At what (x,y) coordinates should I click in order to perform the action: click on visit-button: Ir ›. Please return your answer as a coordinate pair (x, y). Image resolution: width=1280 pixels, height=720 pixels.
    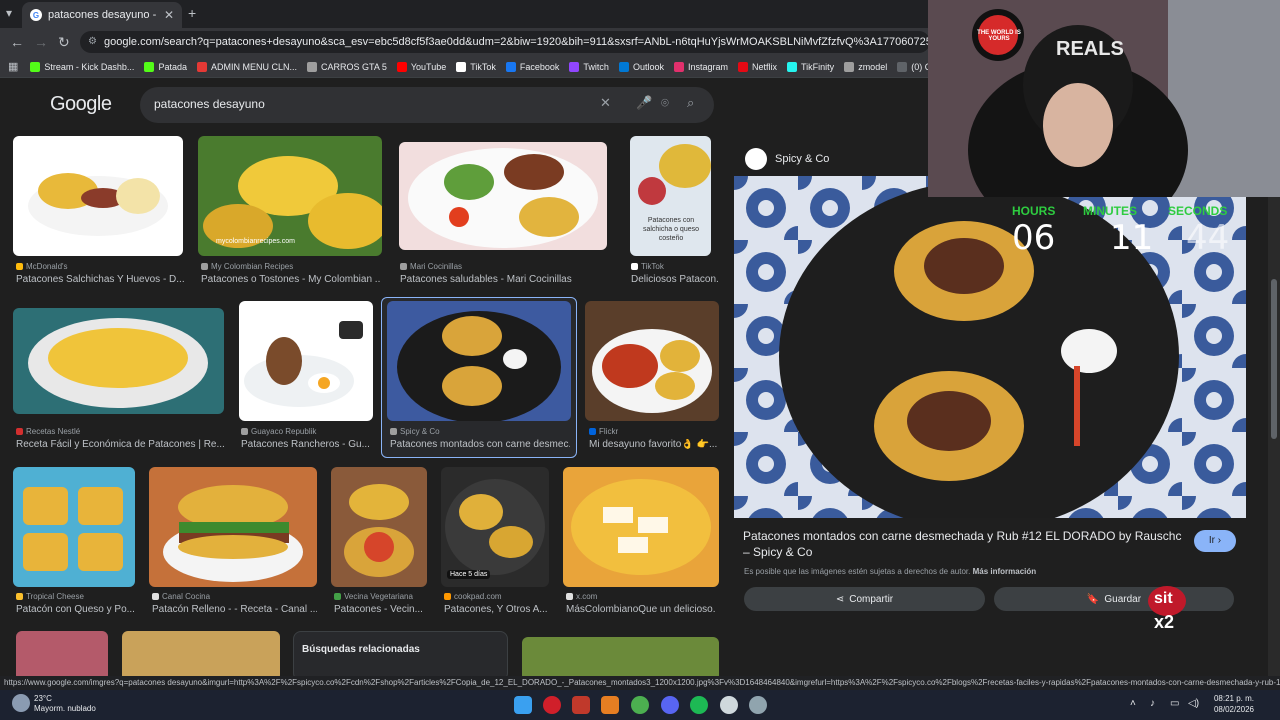
    Looking at the image, I should click on (1215, 541).